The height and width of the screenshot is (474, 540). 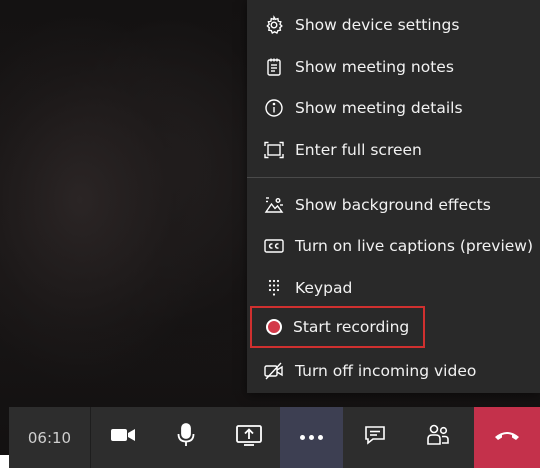 I want to click on menu-item-turn-off-incoming-video: Turn off incoming video, so click(x=393, y=371).